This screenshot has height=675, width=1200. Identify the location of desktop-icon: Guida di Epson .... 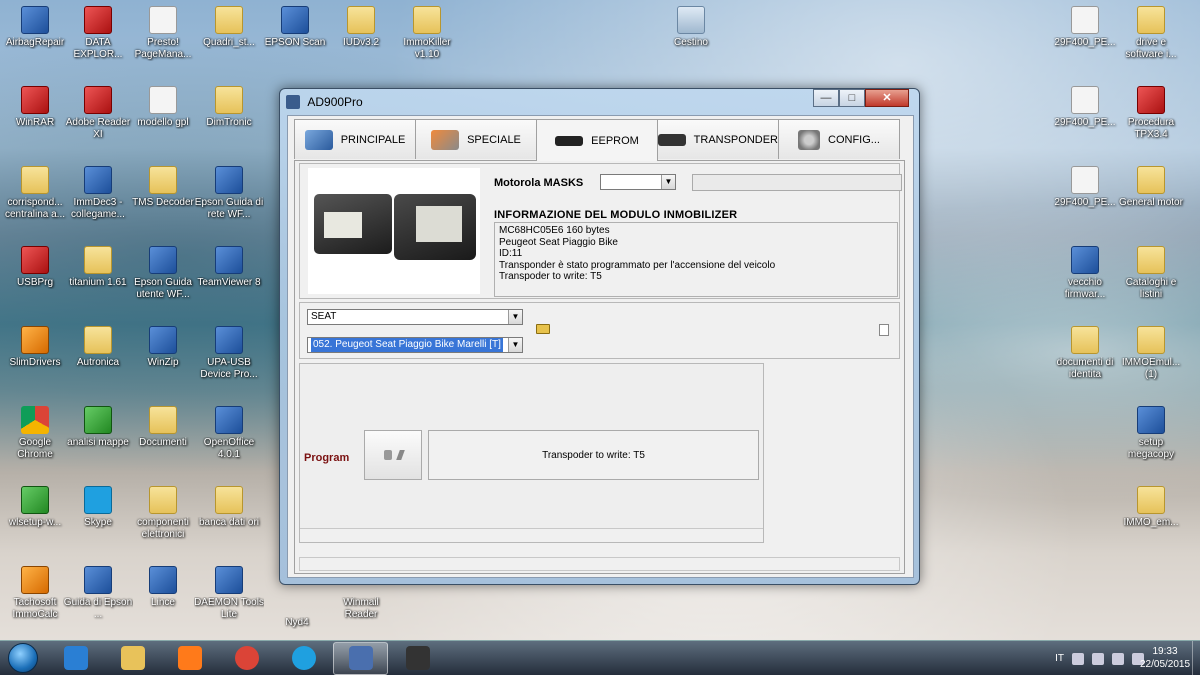
(98, 593).